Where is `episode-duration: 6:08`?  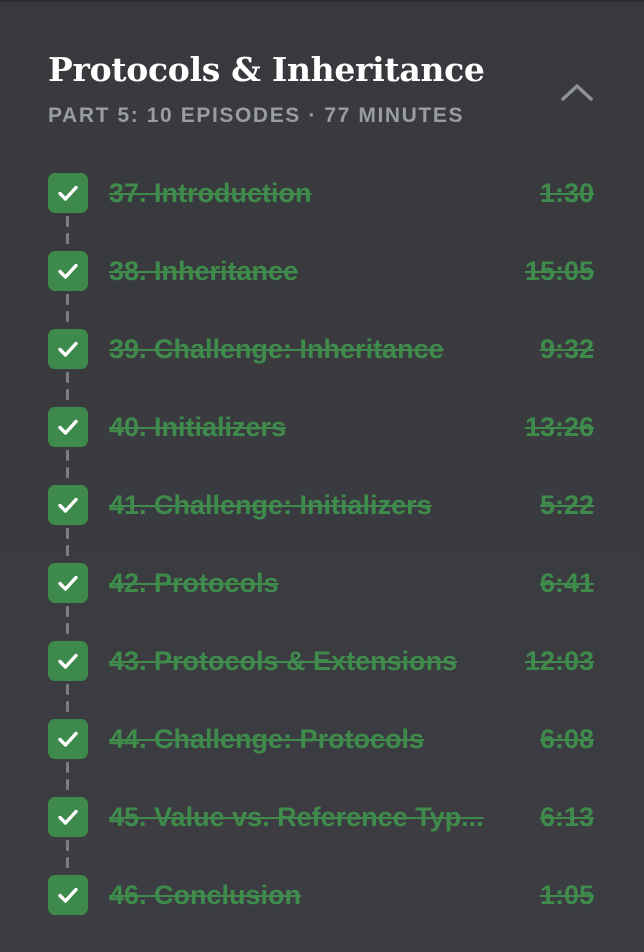 episode-duration: 6:08 is located at coordinates (566, 739).